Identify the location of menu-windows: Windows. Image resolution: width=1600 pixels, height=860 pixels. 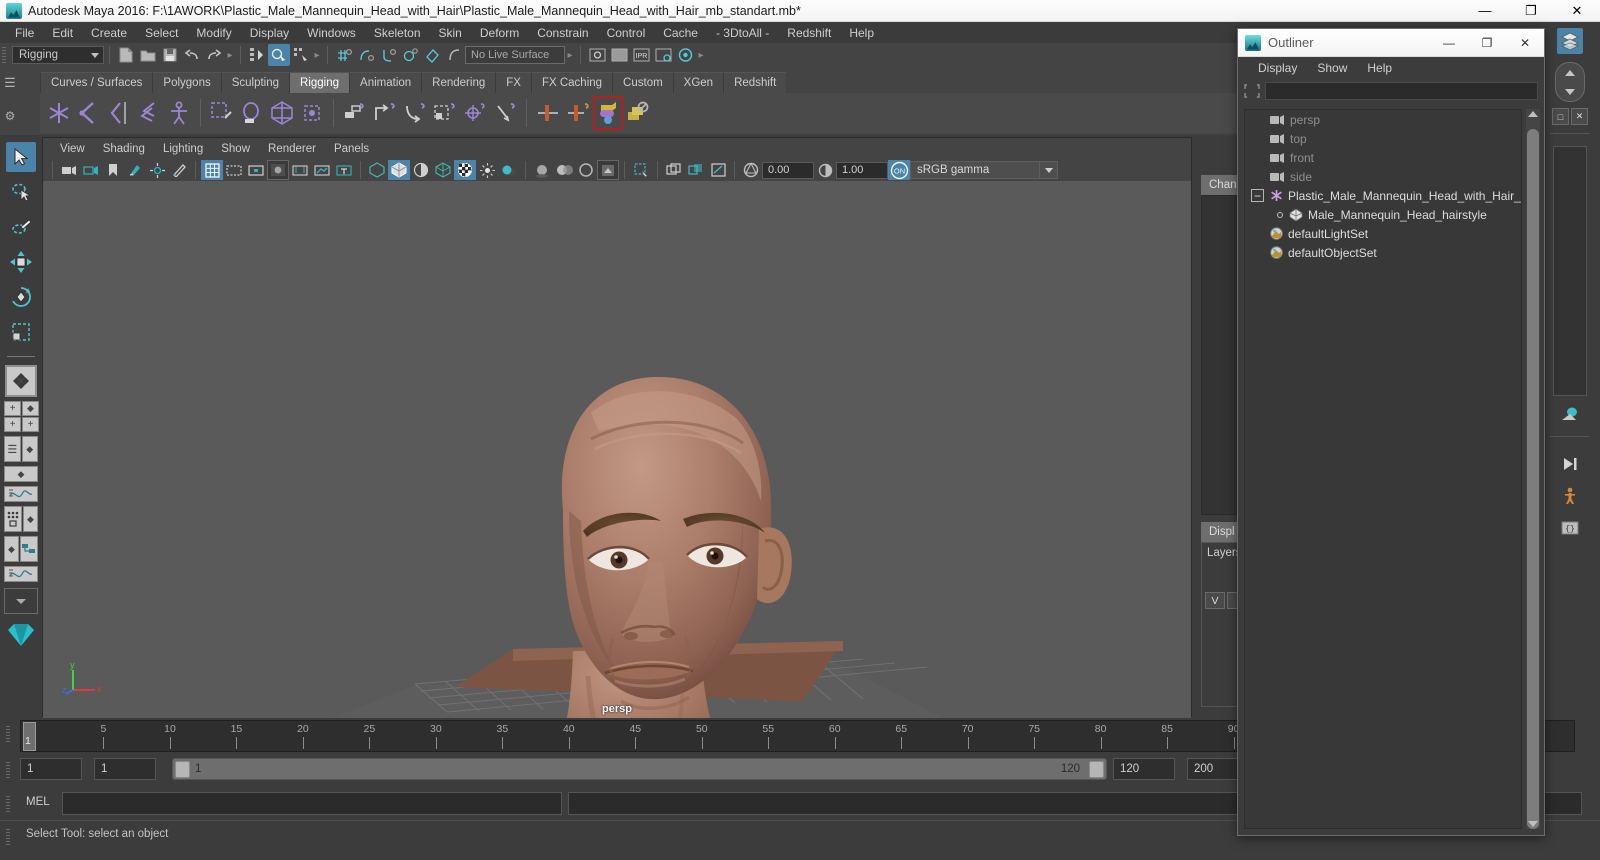
(331, 33).